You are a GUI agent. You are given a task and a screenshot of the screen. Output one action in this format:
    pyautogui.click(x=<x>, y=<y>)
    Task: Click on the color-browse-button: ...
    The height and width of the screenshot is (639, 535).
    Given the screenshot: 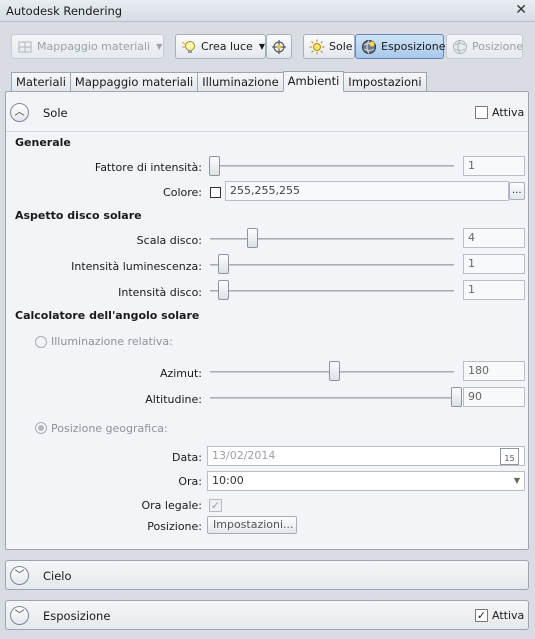 What is the action you would take?
    pyautogui.click(x=517, y=191)
    